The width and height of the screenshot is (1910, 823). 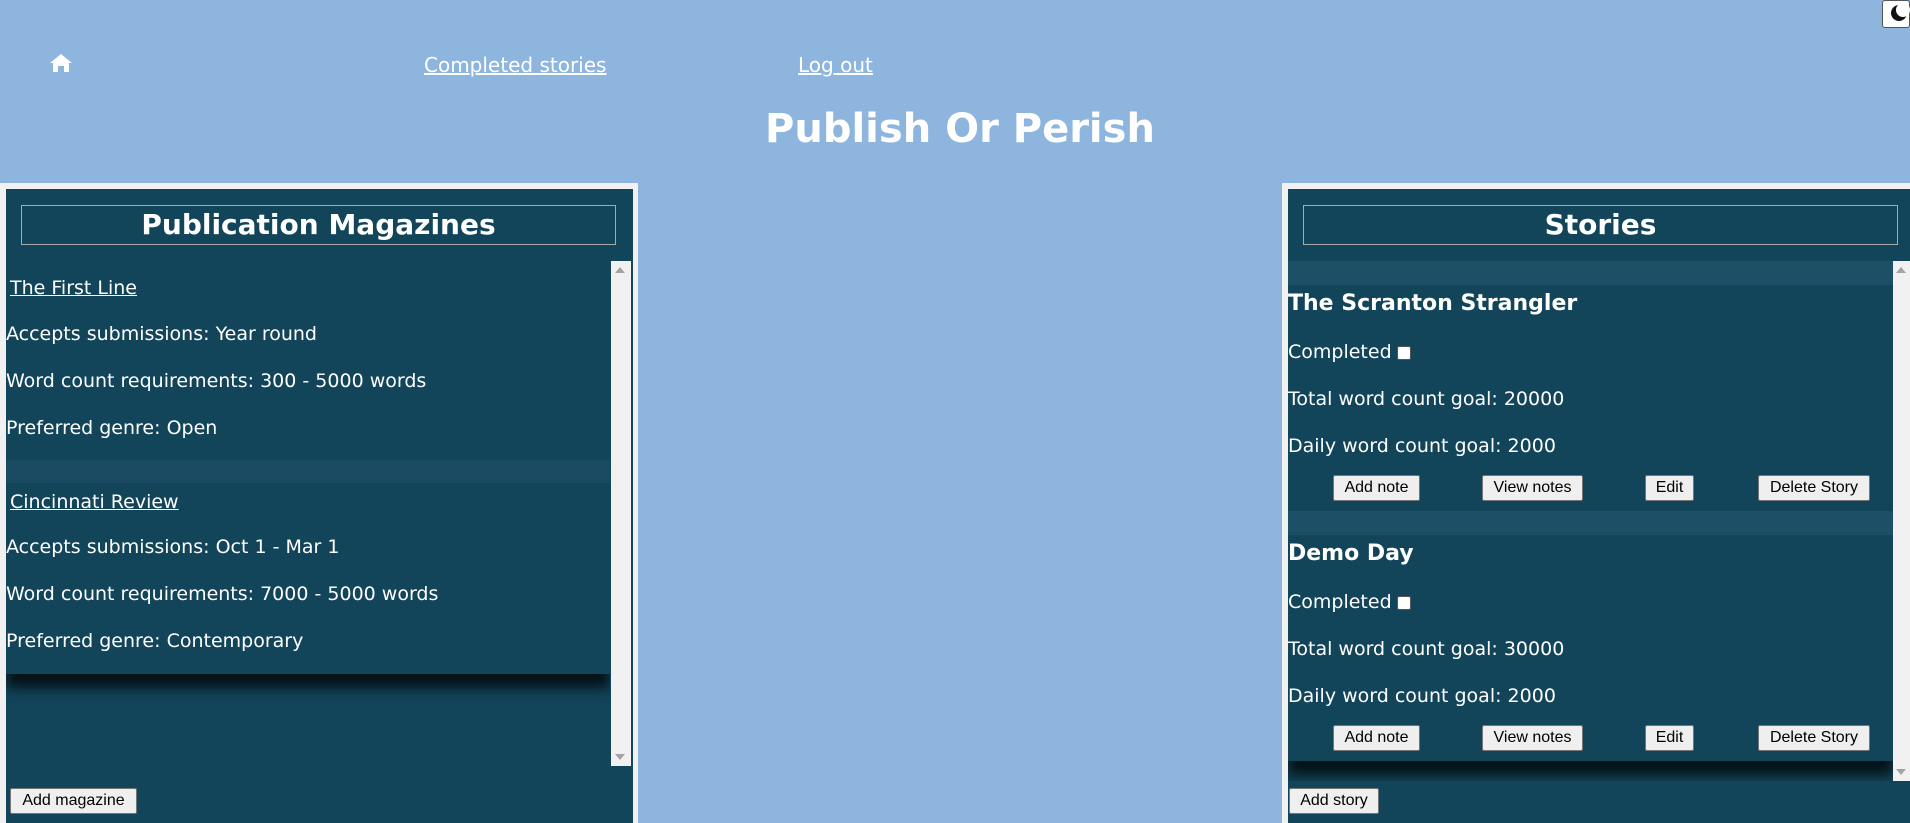 What do you see at coordinates (94, 502) in the screenshot?
I see `magazine-link: Cincinnati Review` at bounding box center [94, 502].